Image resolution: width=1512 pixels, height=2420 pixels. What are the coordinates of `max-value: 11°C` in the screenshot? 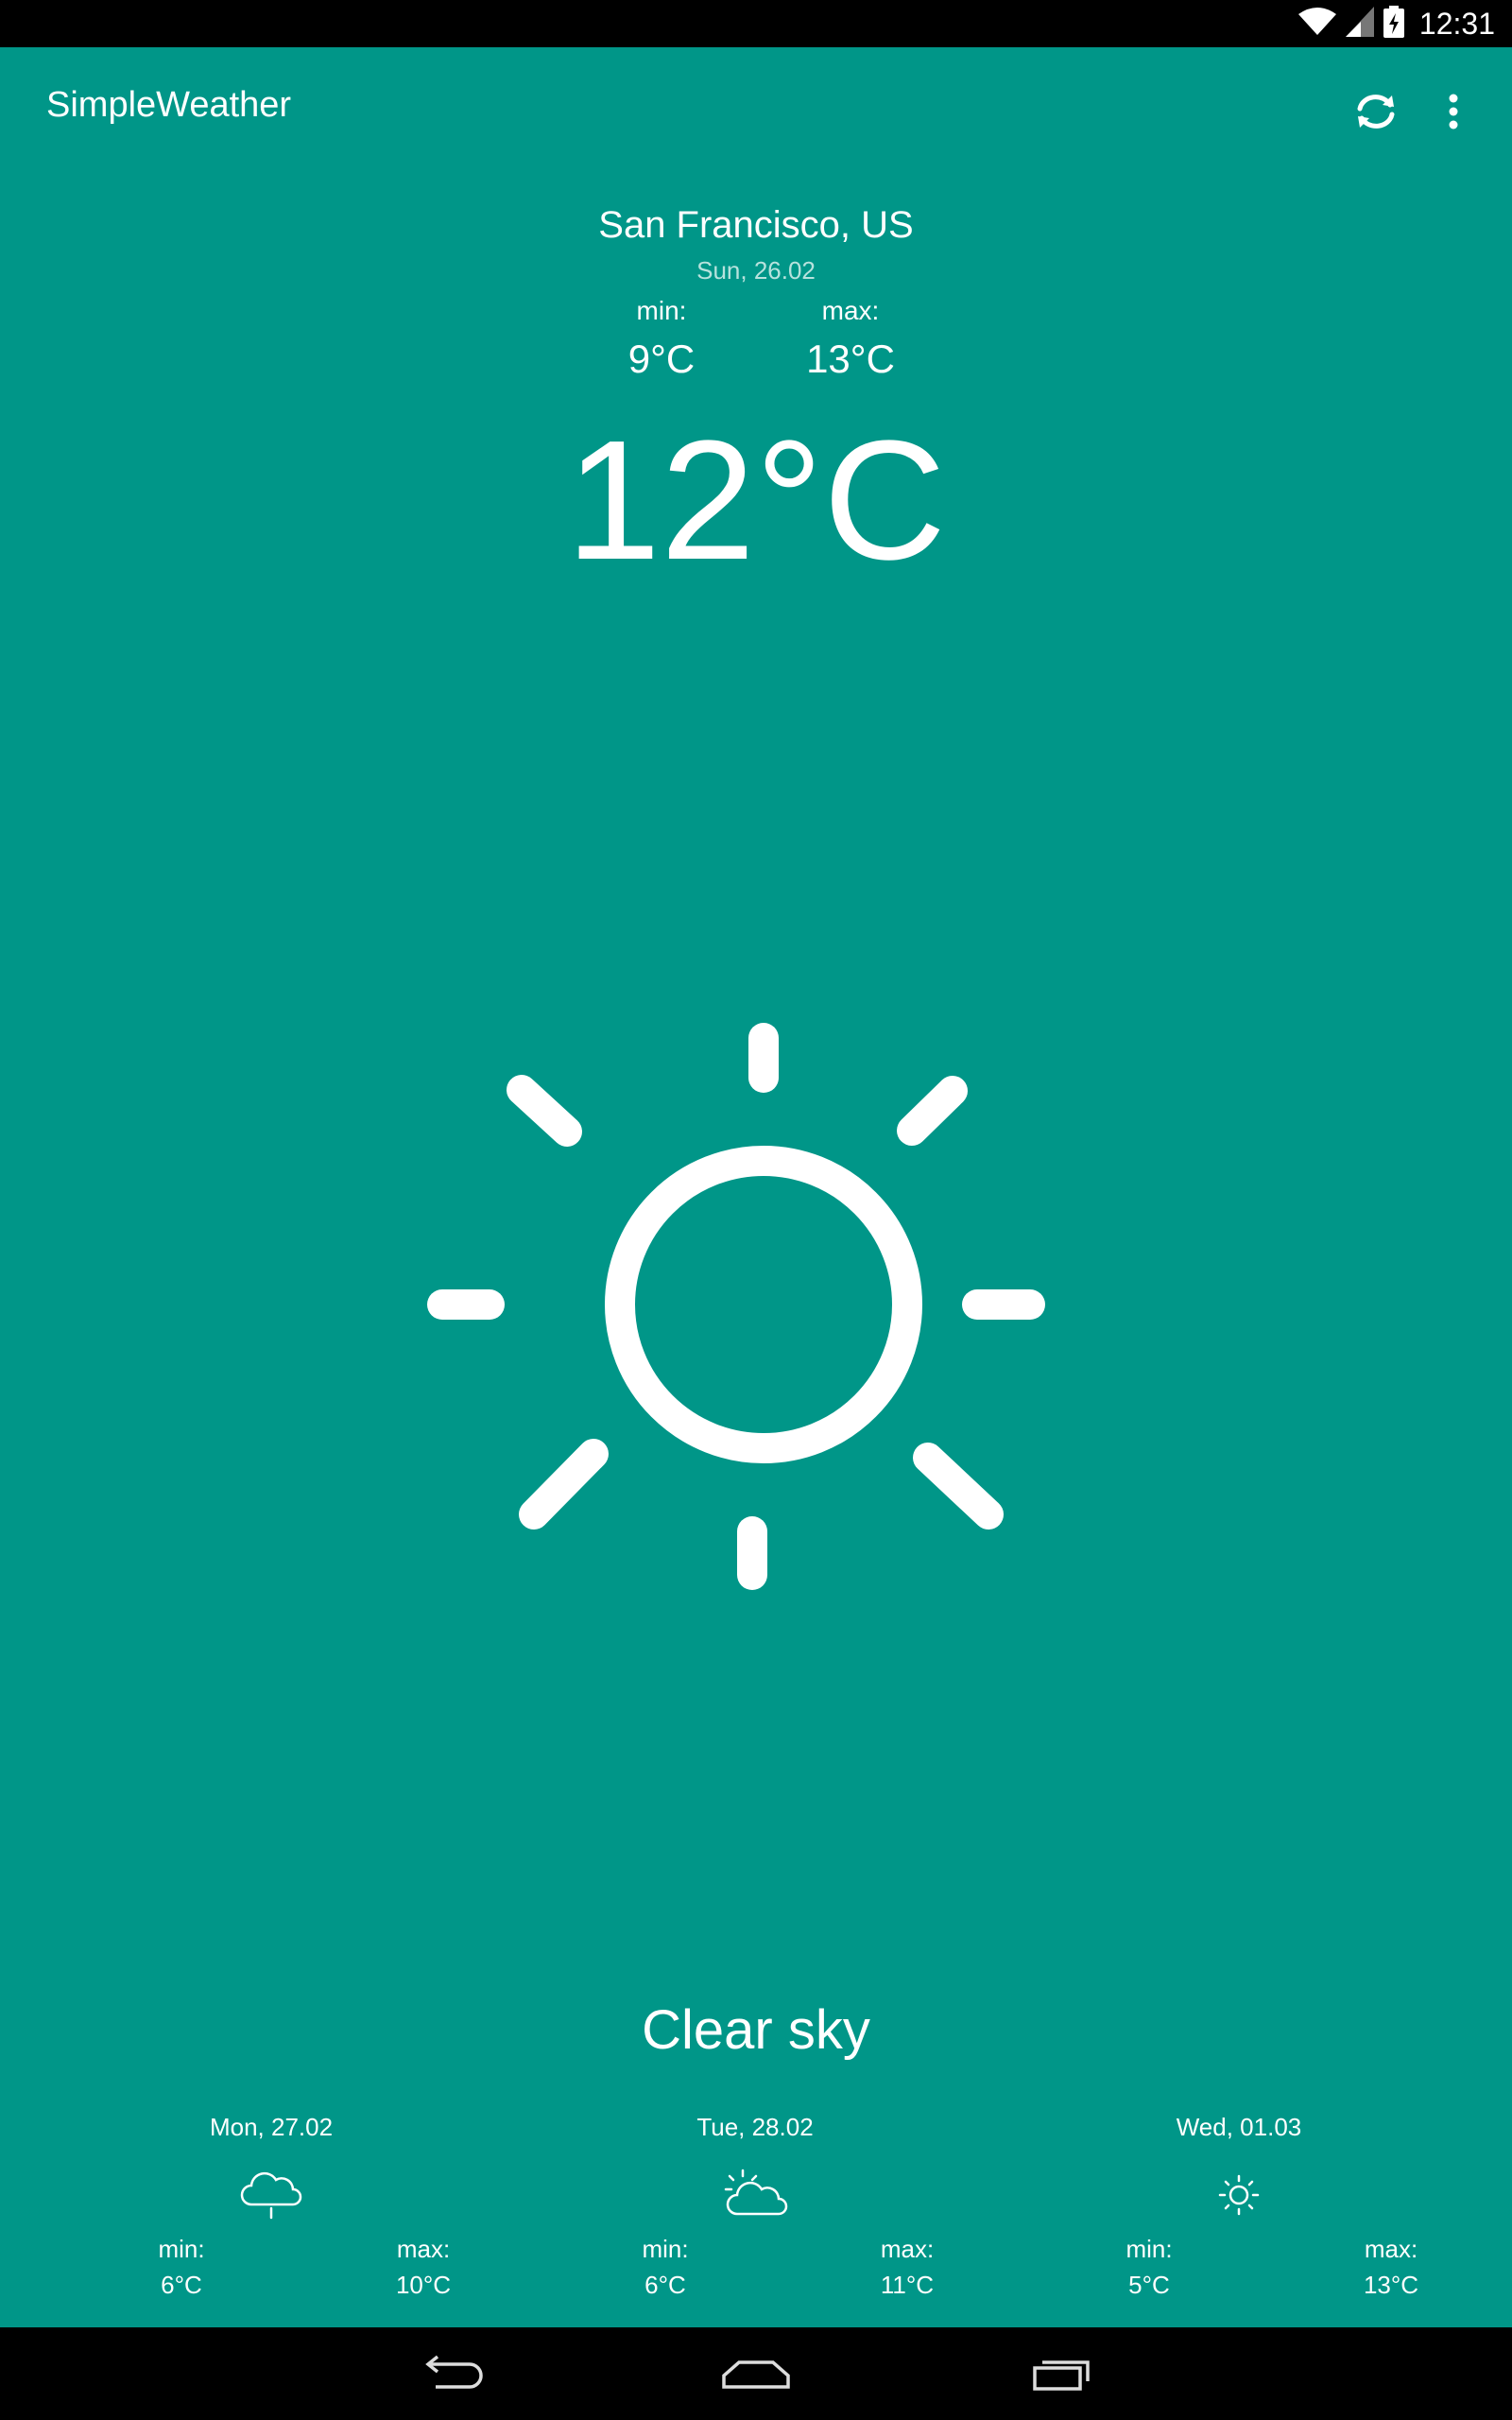 It's located at (907, 2285).